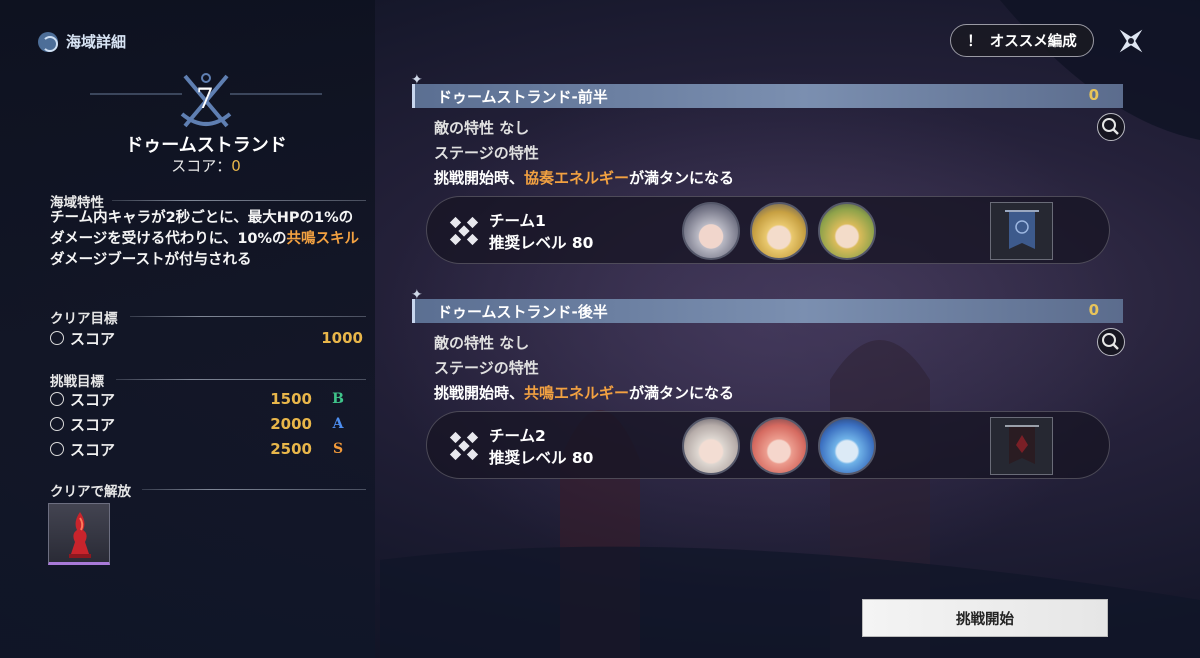 Image resolution: width=1200 pixels, height=658 pixels. I want to click on challenge-goal-row: スコア 1500, so click(181, 399).